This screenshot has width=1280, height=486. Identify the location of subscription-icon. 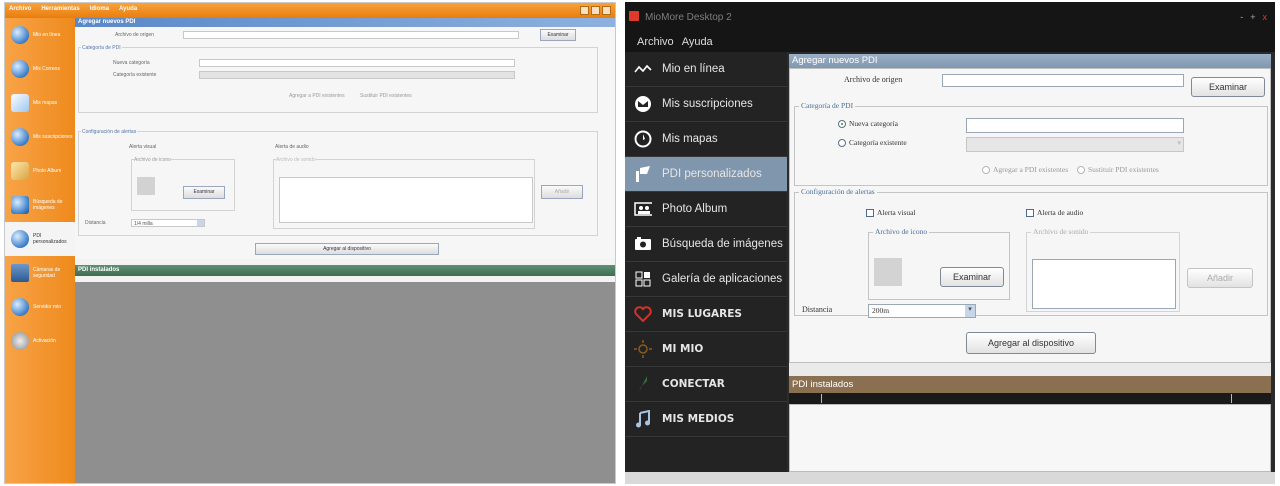
(20, 137).